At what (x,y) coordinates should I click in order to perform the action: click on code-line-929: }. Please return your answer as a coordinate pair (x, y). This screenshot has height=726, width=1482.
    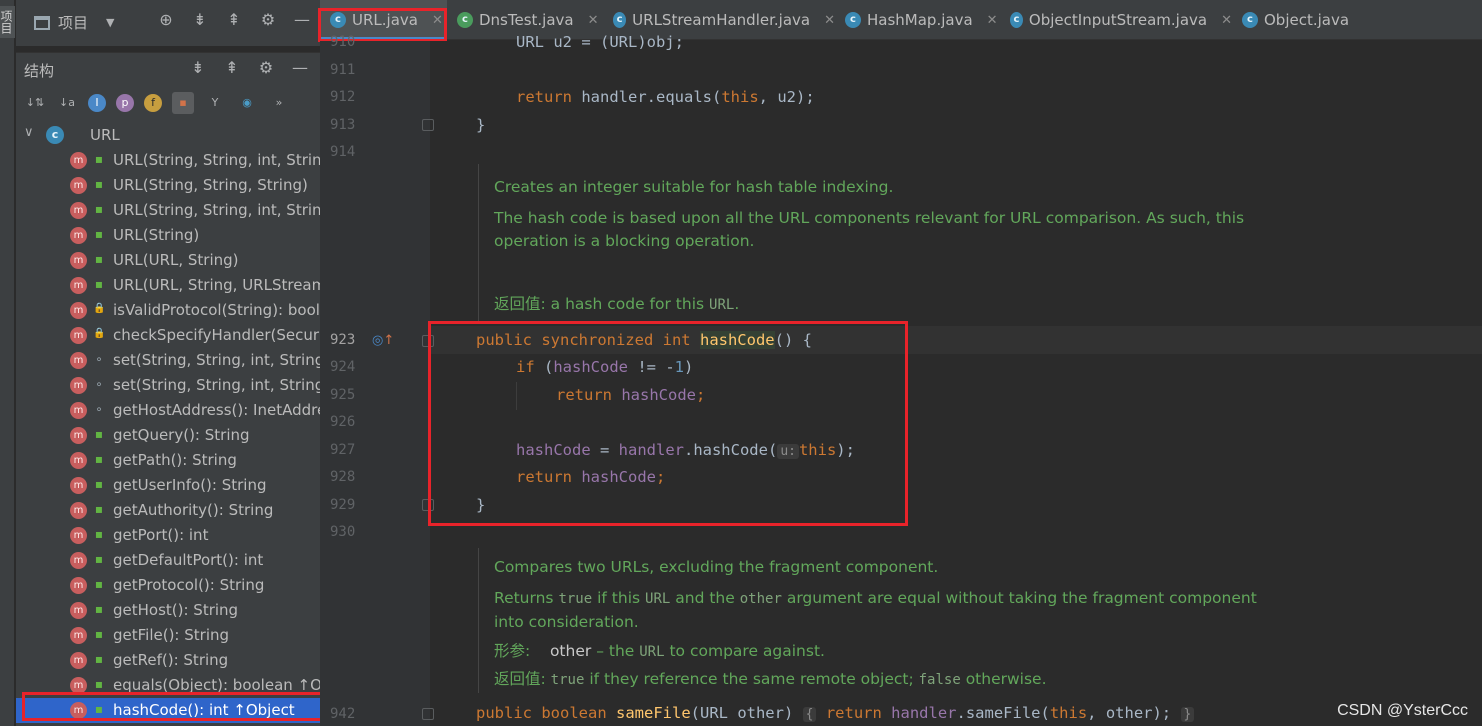
    Looking at the image, I should click on (481, 505).